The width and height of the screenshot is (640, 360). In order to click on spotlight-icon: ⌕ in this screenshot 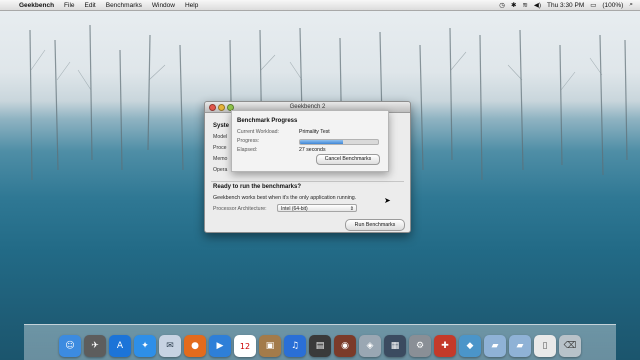, I will do `click(631, 5)`.